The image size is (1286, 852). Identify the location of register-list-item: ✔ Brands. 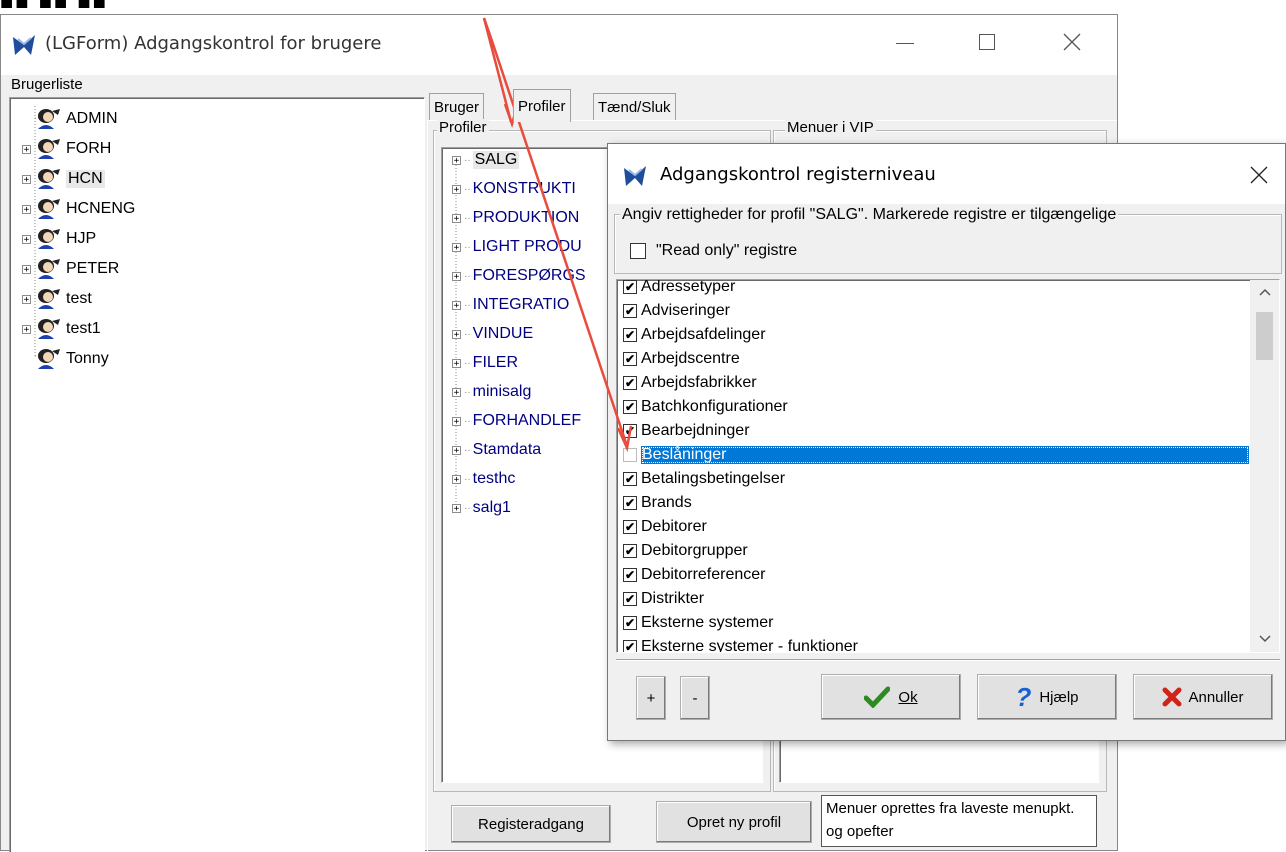
(933, 503).